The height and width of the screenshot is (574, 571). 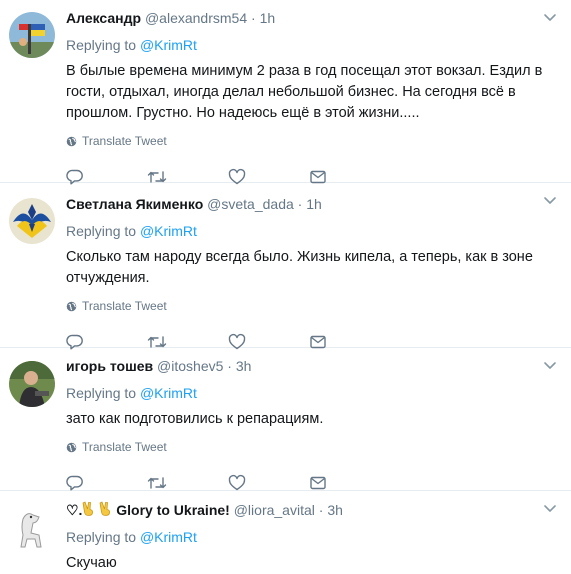 I want to click on display-name: ♡. Glory to Ukraine!, so click(x=150, y=509).